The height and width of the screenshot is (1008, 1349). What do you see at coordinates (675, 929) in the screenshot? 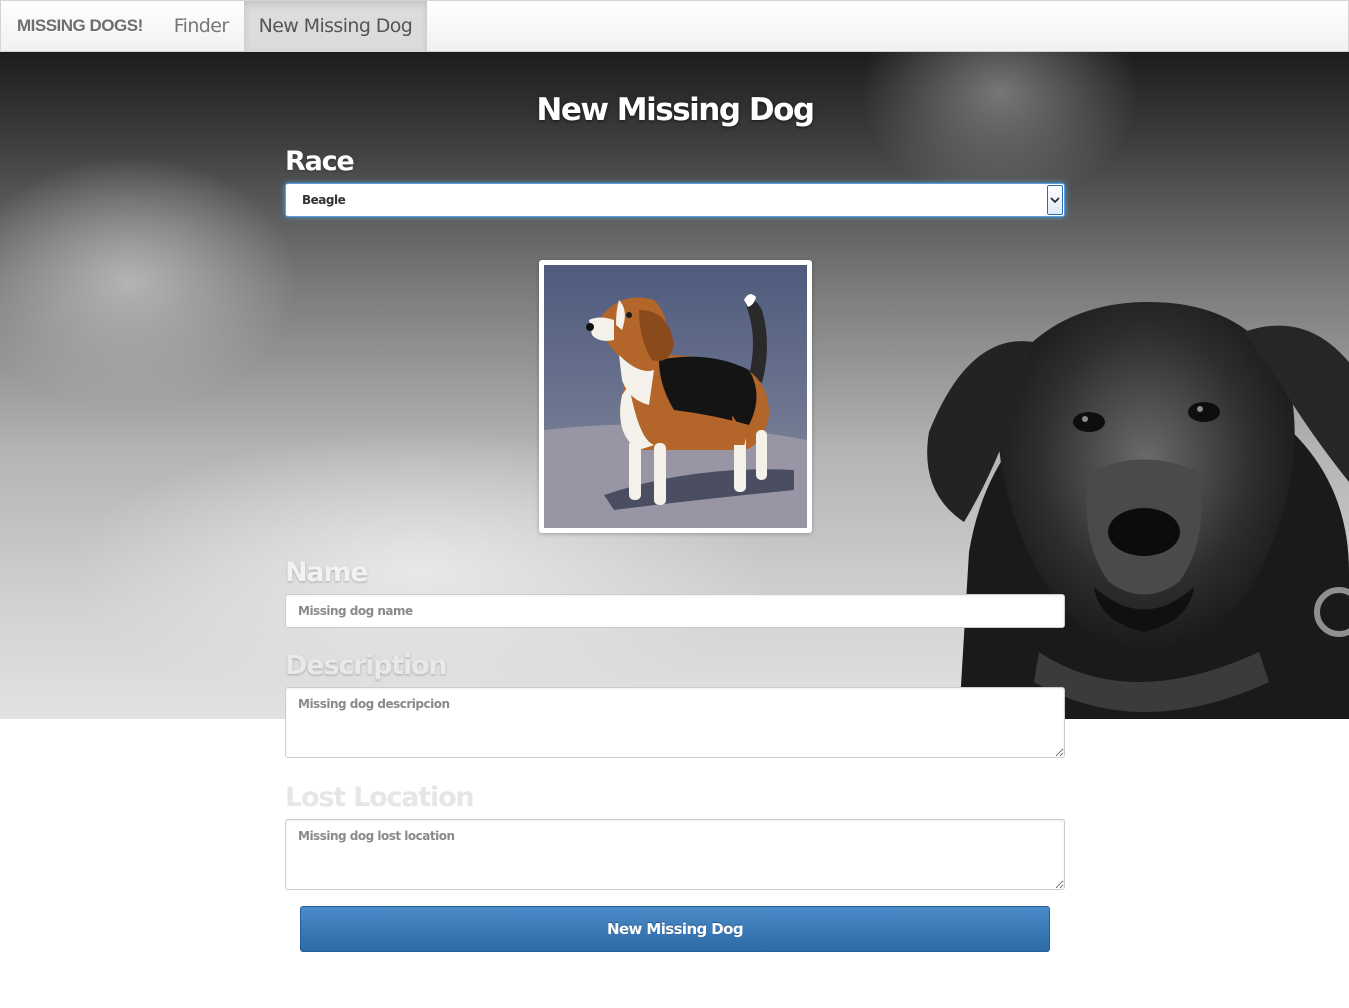
I see `submit-new-missing-dog-button: New Missing Dog` at bounding box center [675, 929].